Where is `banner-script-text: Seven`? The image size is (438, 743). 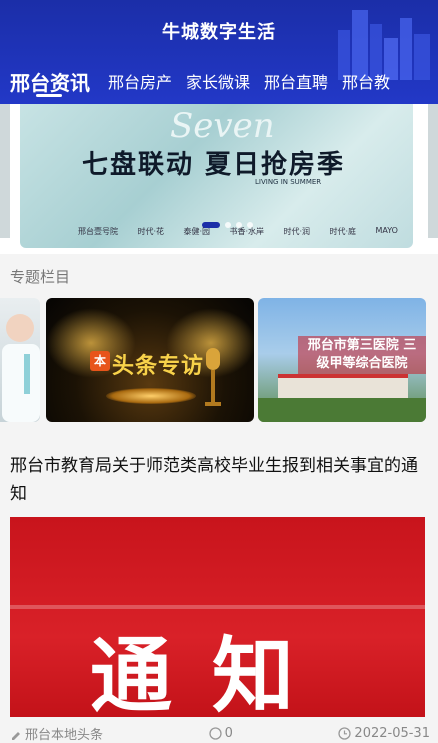 banner-script-text: Seven is located at coordinates (222, 126).